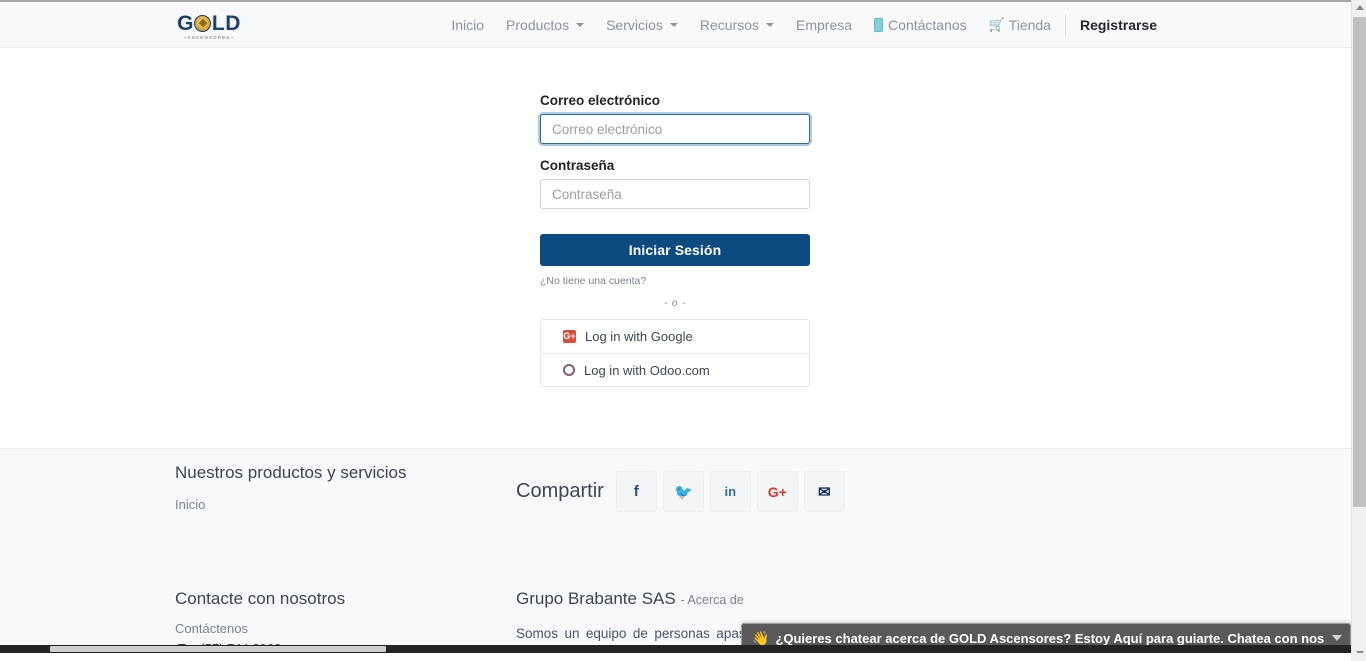 The width and height of the screenshot is (1366, 661). Describe the element at coordinates (560, 491) in the screenshot. I see `share-label: Compartir` at that location.